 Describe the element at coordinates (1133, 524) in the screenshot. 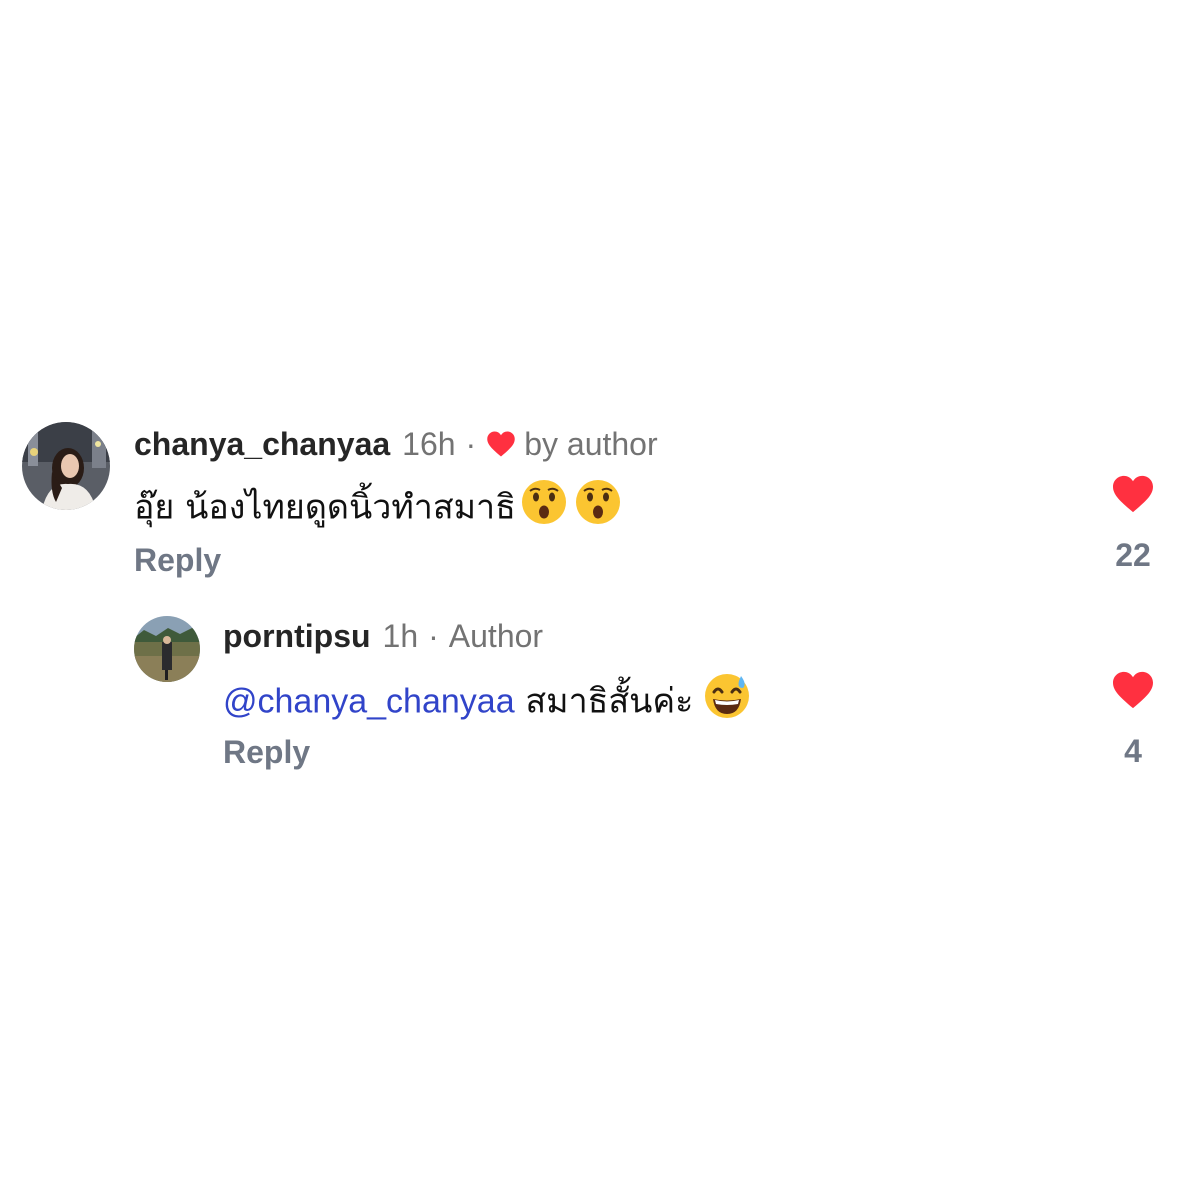

I see `like-control: 22` at that location.